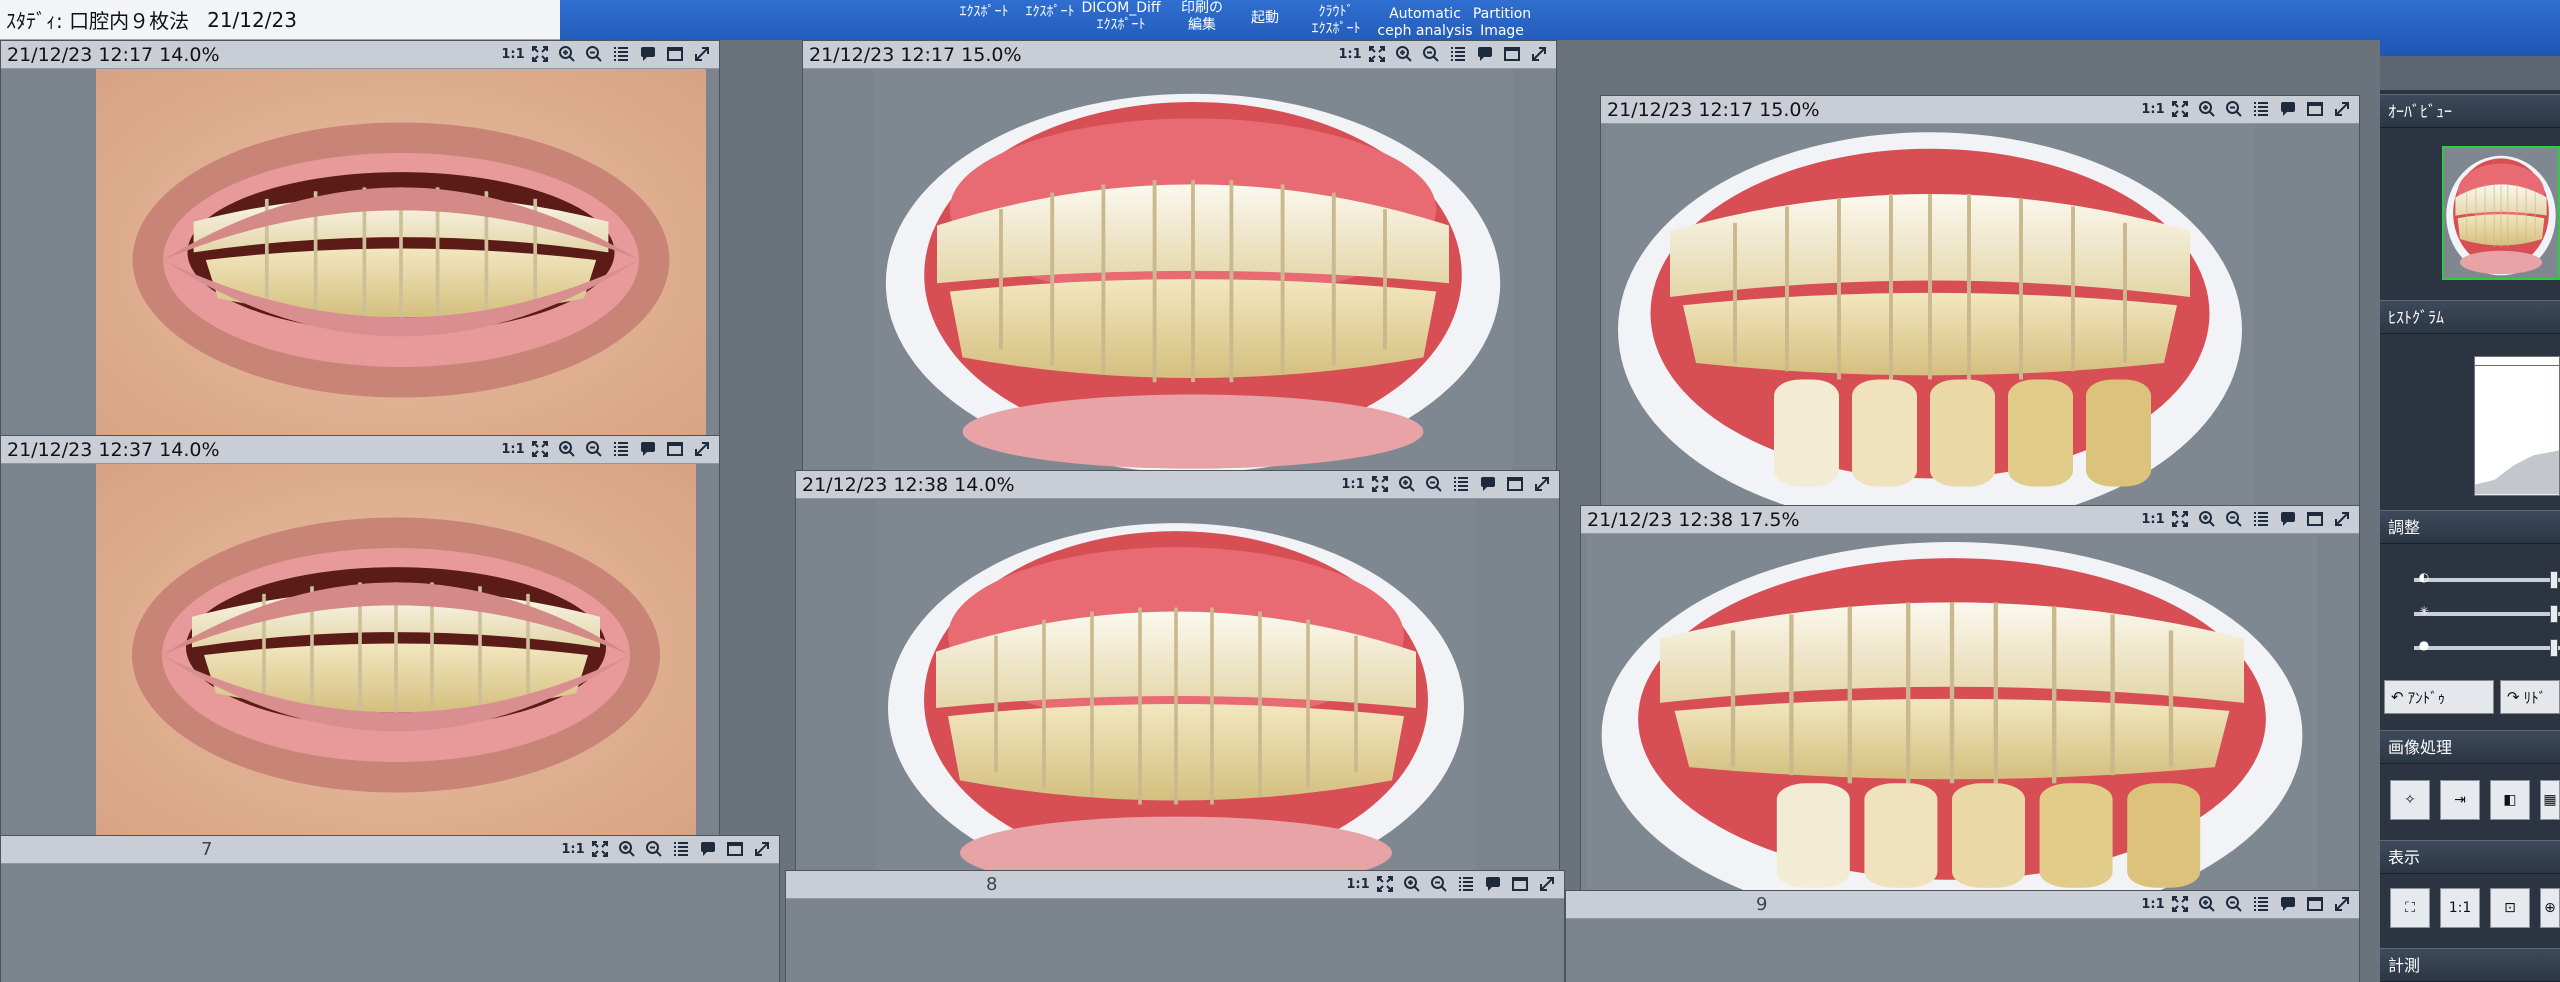  Describe the element at coordinates (2530, 697) in the screenshot. I see `redo-button: ↷ ﾘﾄﾞ` at that location.